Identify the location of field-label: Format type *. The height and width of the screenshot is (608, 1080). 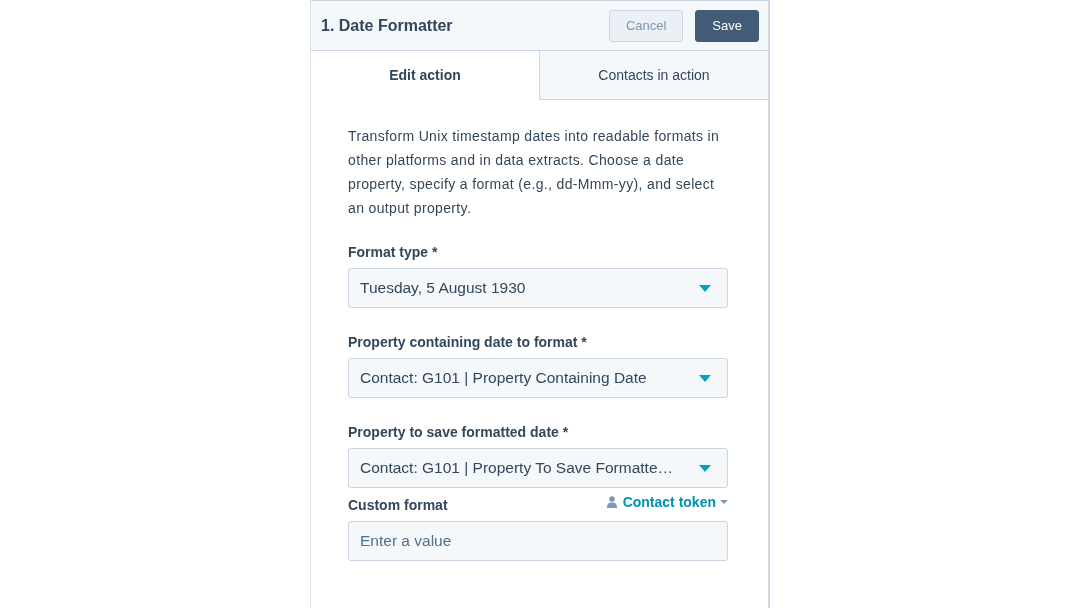
(393, 252).